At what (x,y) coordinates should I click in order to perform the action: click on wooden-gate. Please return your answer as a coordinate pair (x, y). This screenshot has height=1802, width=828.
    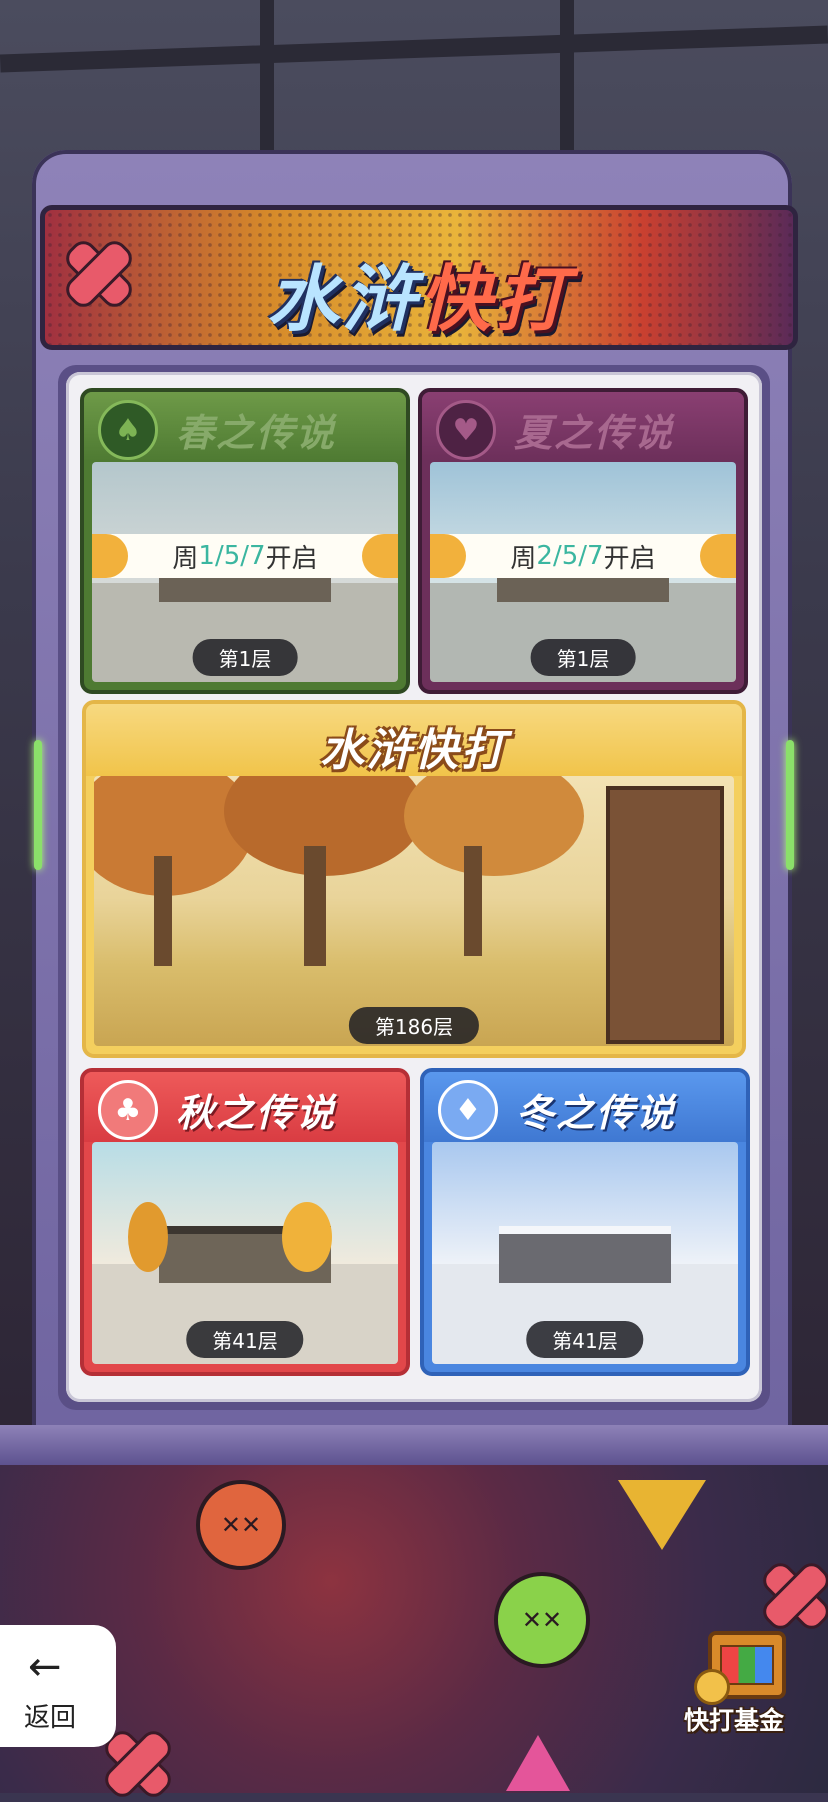
    Looking at the image, I should click on (665, 915).